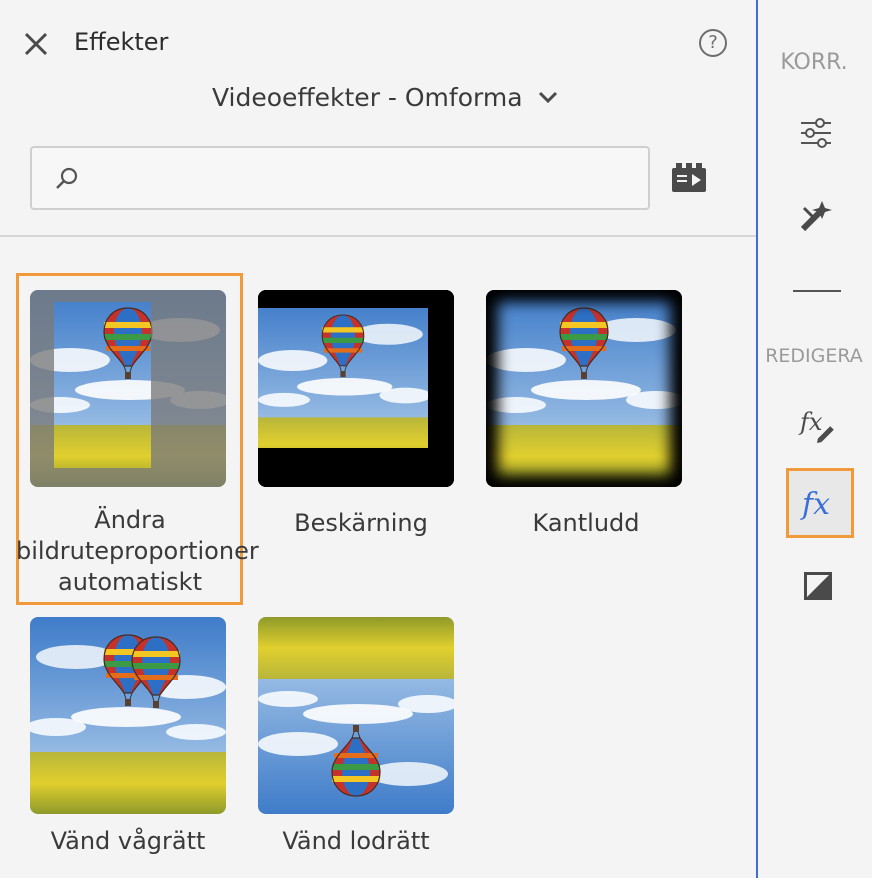  What do you see at coordinates (36, 44) in the screenshot?
I see `close-icon` at bounding box center [36, 44].